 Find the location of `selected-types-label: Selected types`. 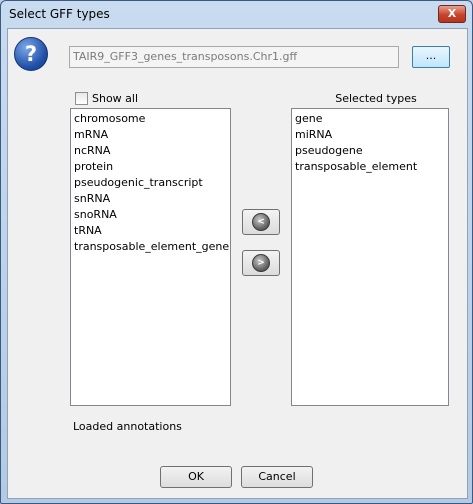

selected-types-label: Selected types is located at coordinates (376, 98).